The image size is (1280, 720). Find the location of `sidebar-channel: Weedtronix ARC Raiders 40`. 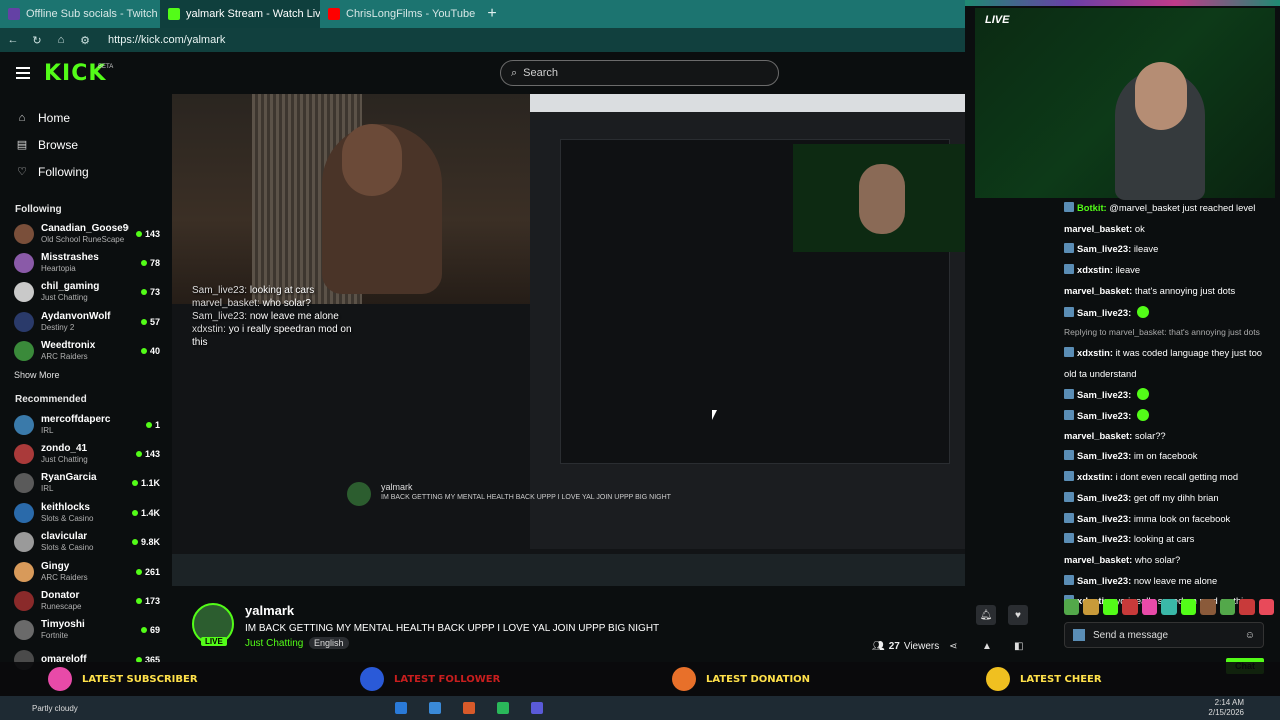

sidebar-channel: Weedtronix ARC Raiders 40 is located at coordinates (86, 351).